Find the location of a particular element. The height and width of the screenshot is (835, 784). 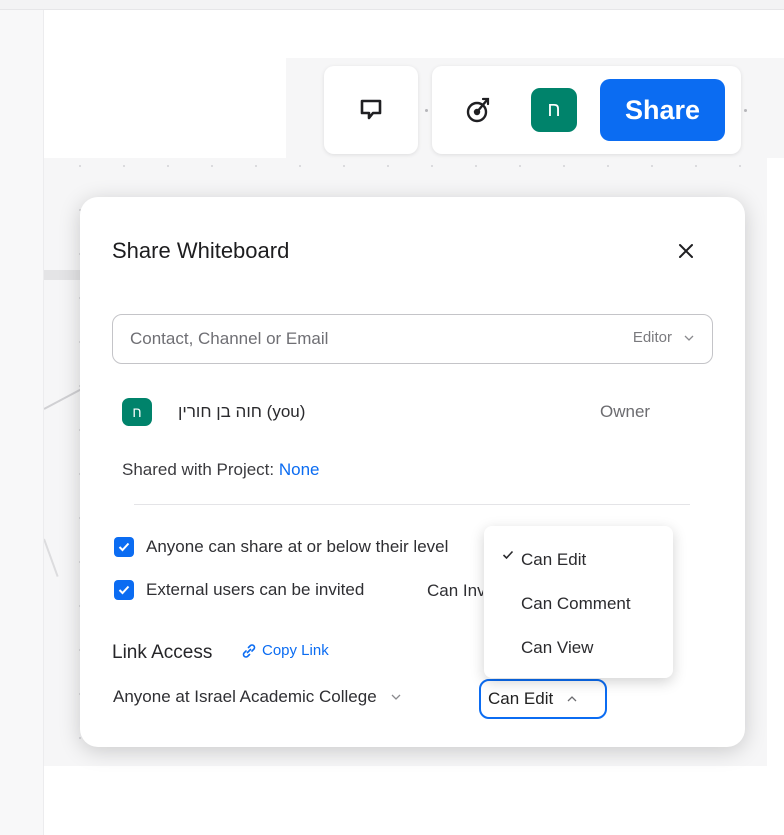

canvas-line is located at coordinates (51, 557).